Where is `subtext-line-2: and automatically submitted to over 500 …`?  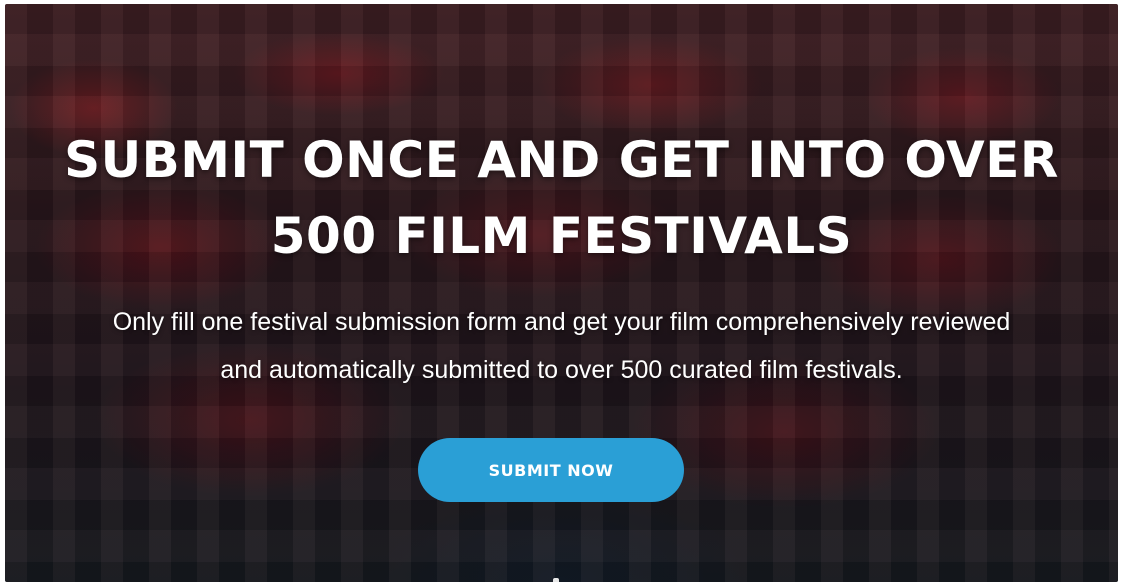
subtext-line-2: and automatically submitted to over 500 … is located at coordinates (561, 370).